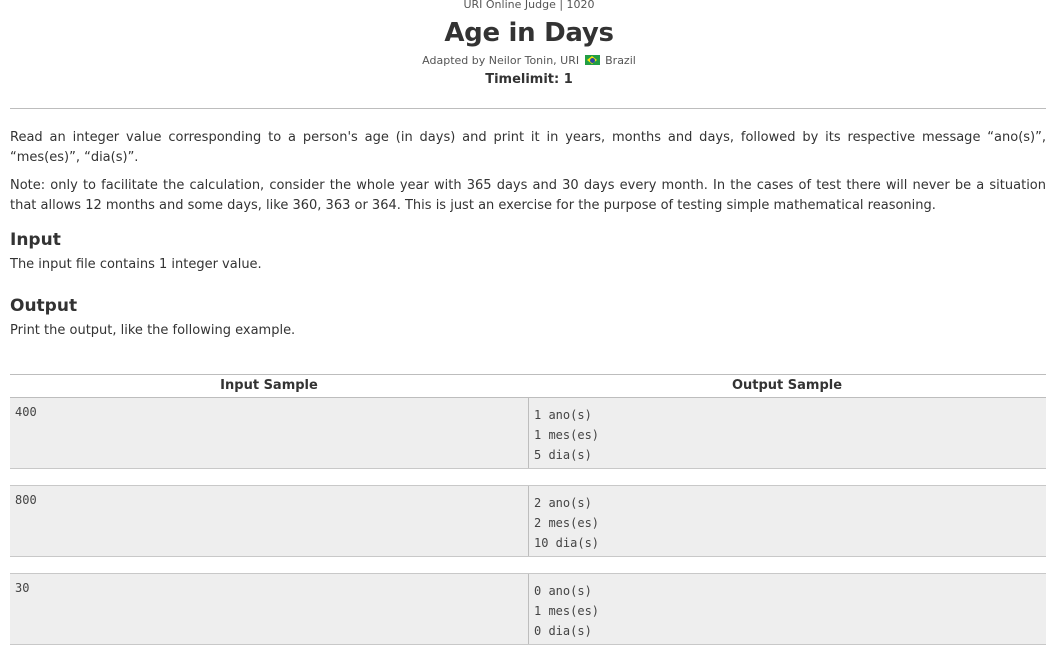 The height and width of the screenshot is (646, 1058). I want to click on samples-header-row: Input Sample Output Sample, so click(528, 386).